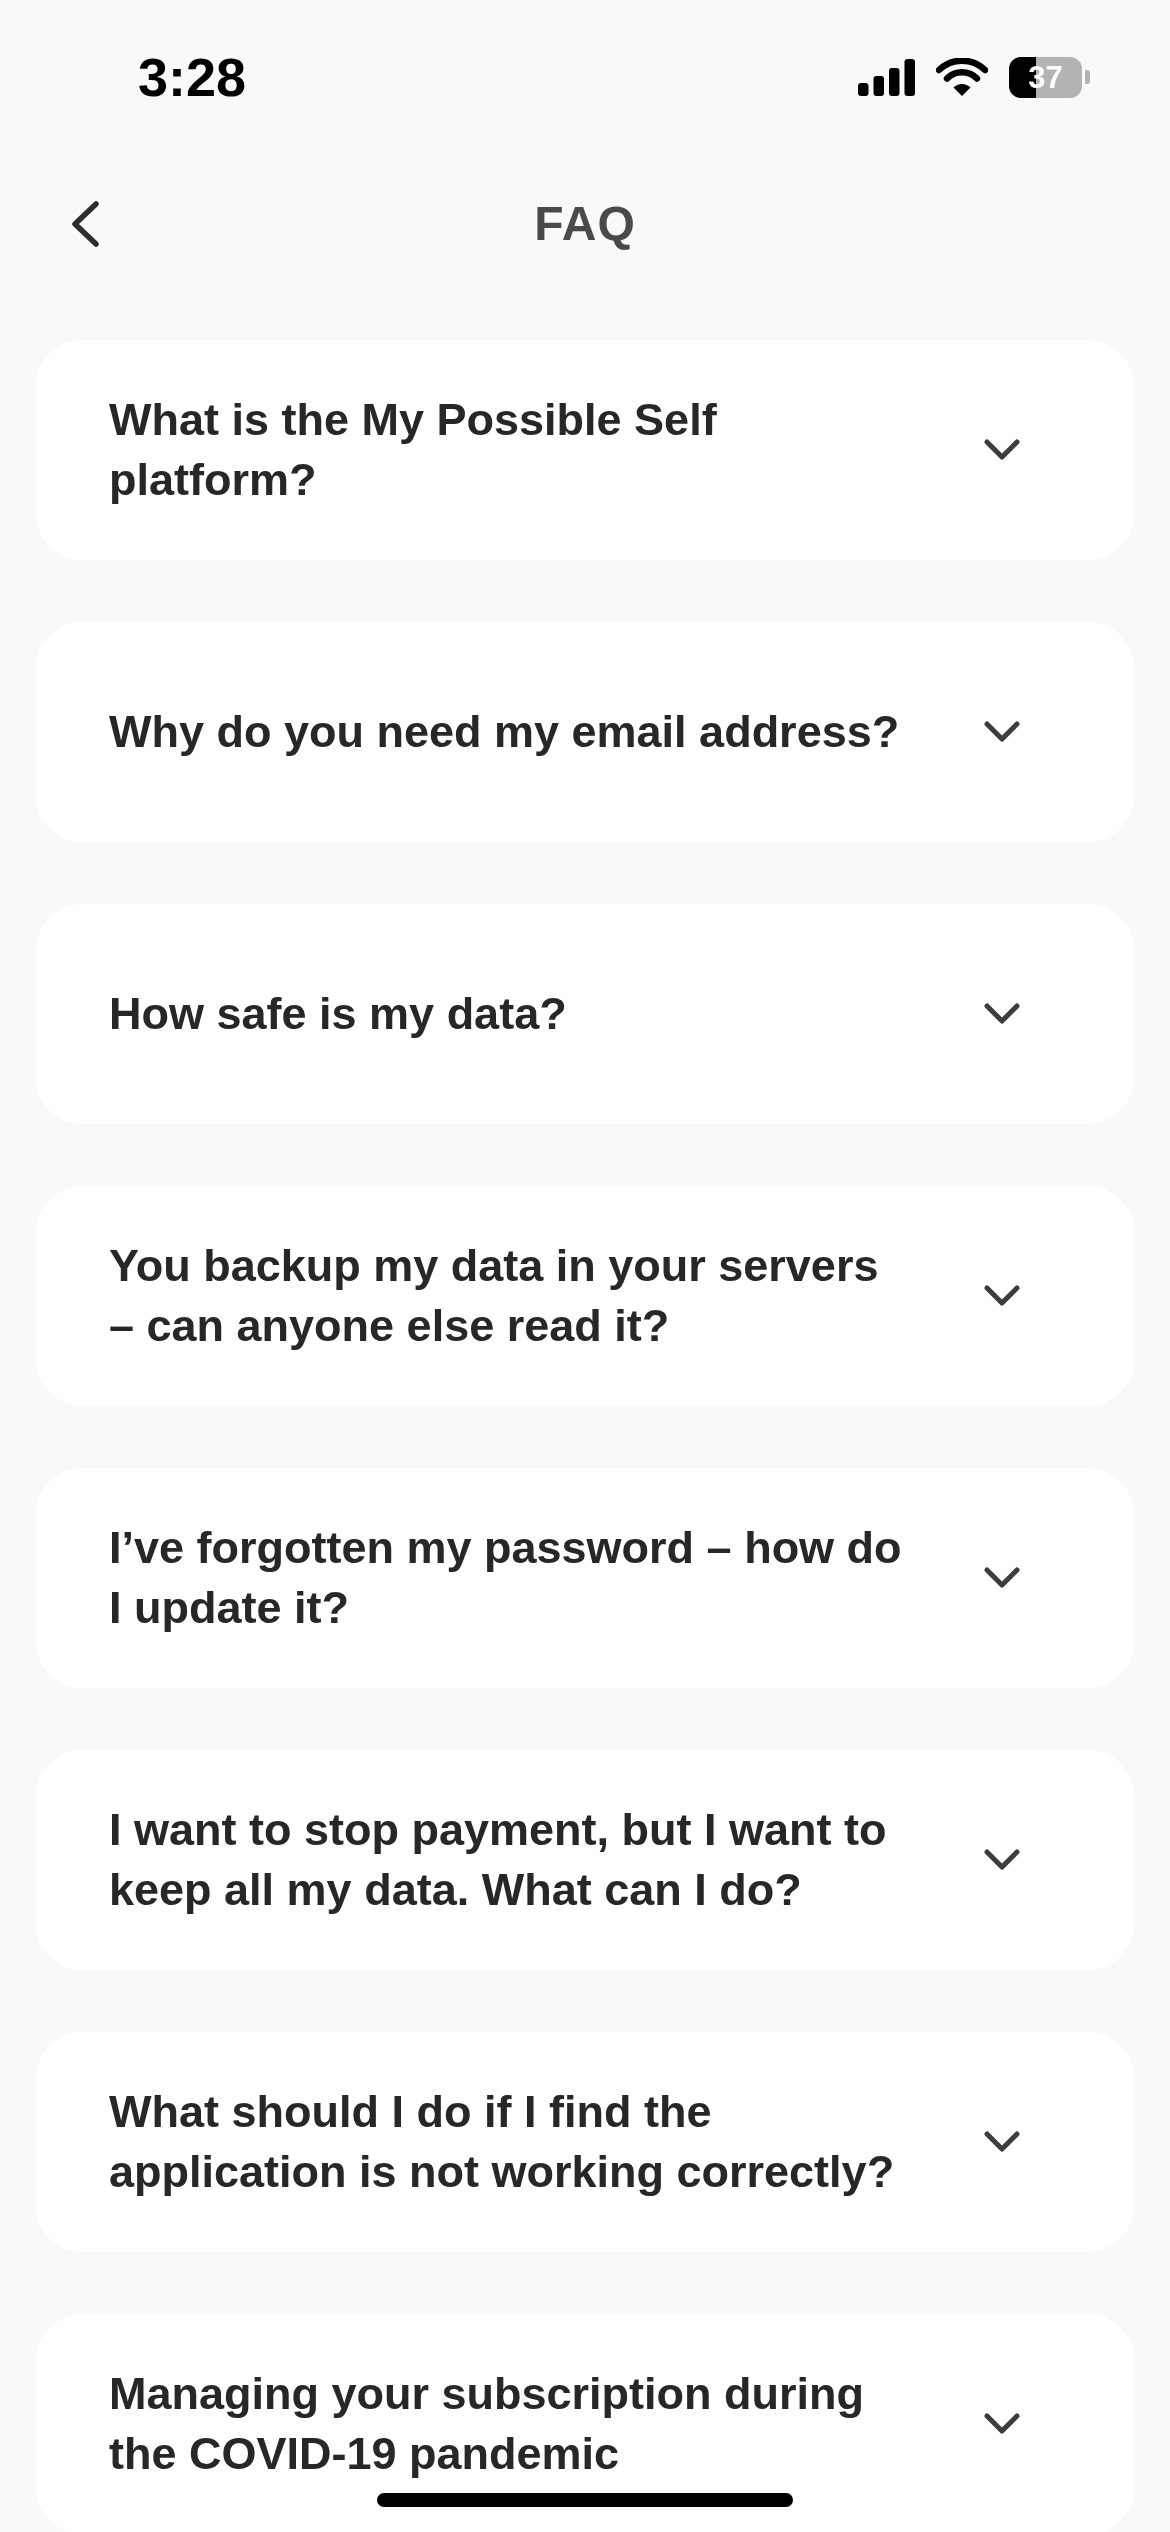 The image size is (1170, 2532). What do you see at coordinates (585, 1014) in the screenshot?
I see `faq-question: How safe is my data?` at bounding box center [585, 1014].